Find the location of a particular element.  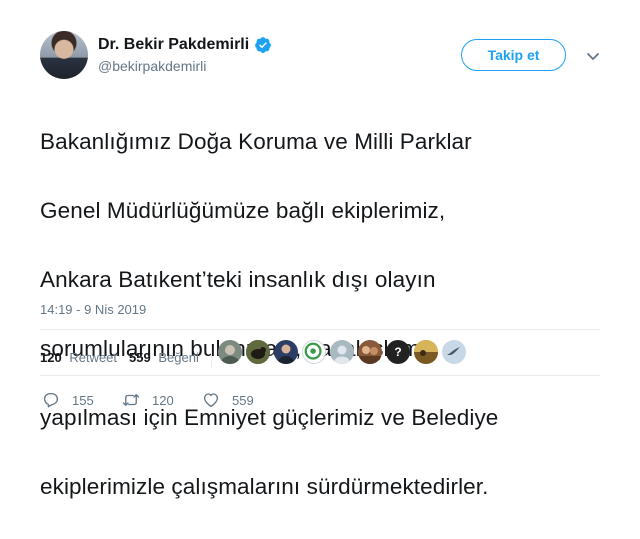

like-stat-label: Beğeni is located at coordinates (178, 357).